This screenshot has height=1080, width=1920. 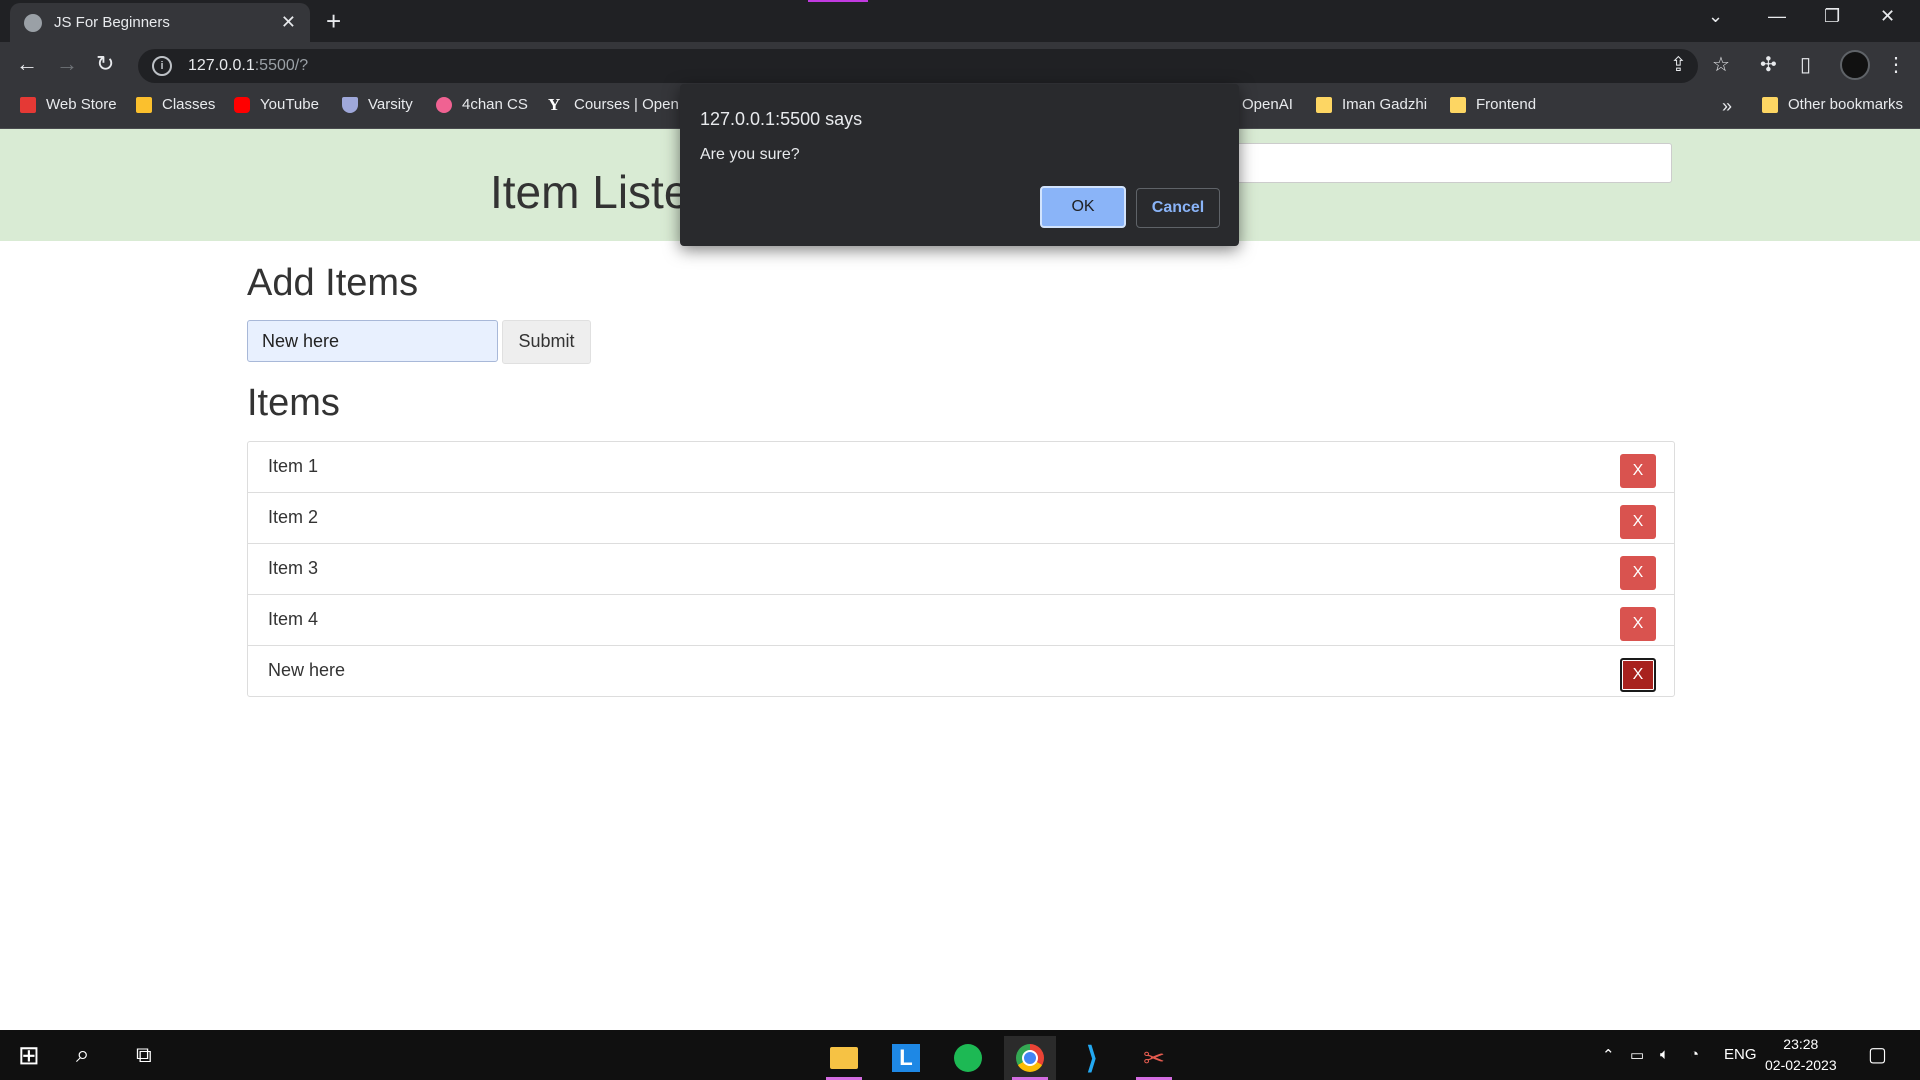 I want to click on list-item: Item 3 X, so click(x=961, y=569).